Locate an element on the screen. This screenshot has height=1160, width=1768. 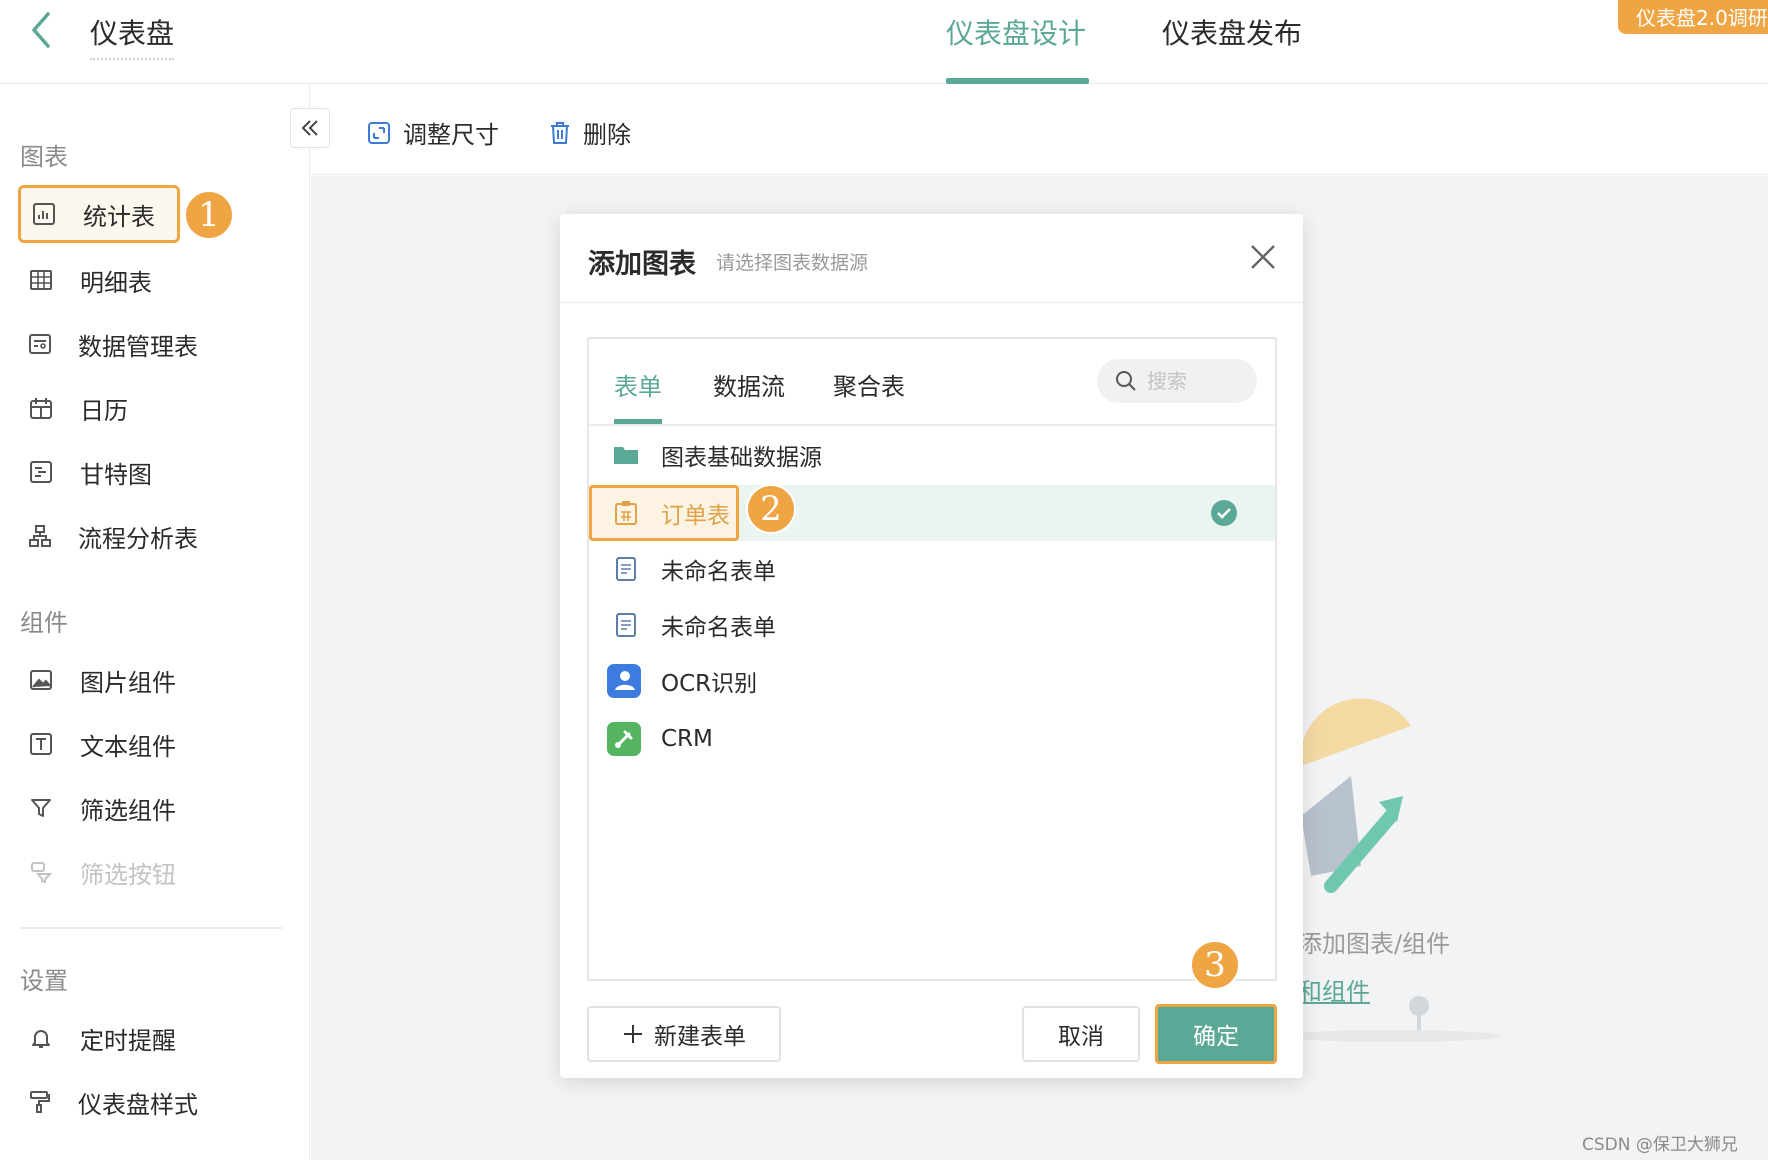
sidebar-item-calendar: 日历 is located at coordinates (98, 408).